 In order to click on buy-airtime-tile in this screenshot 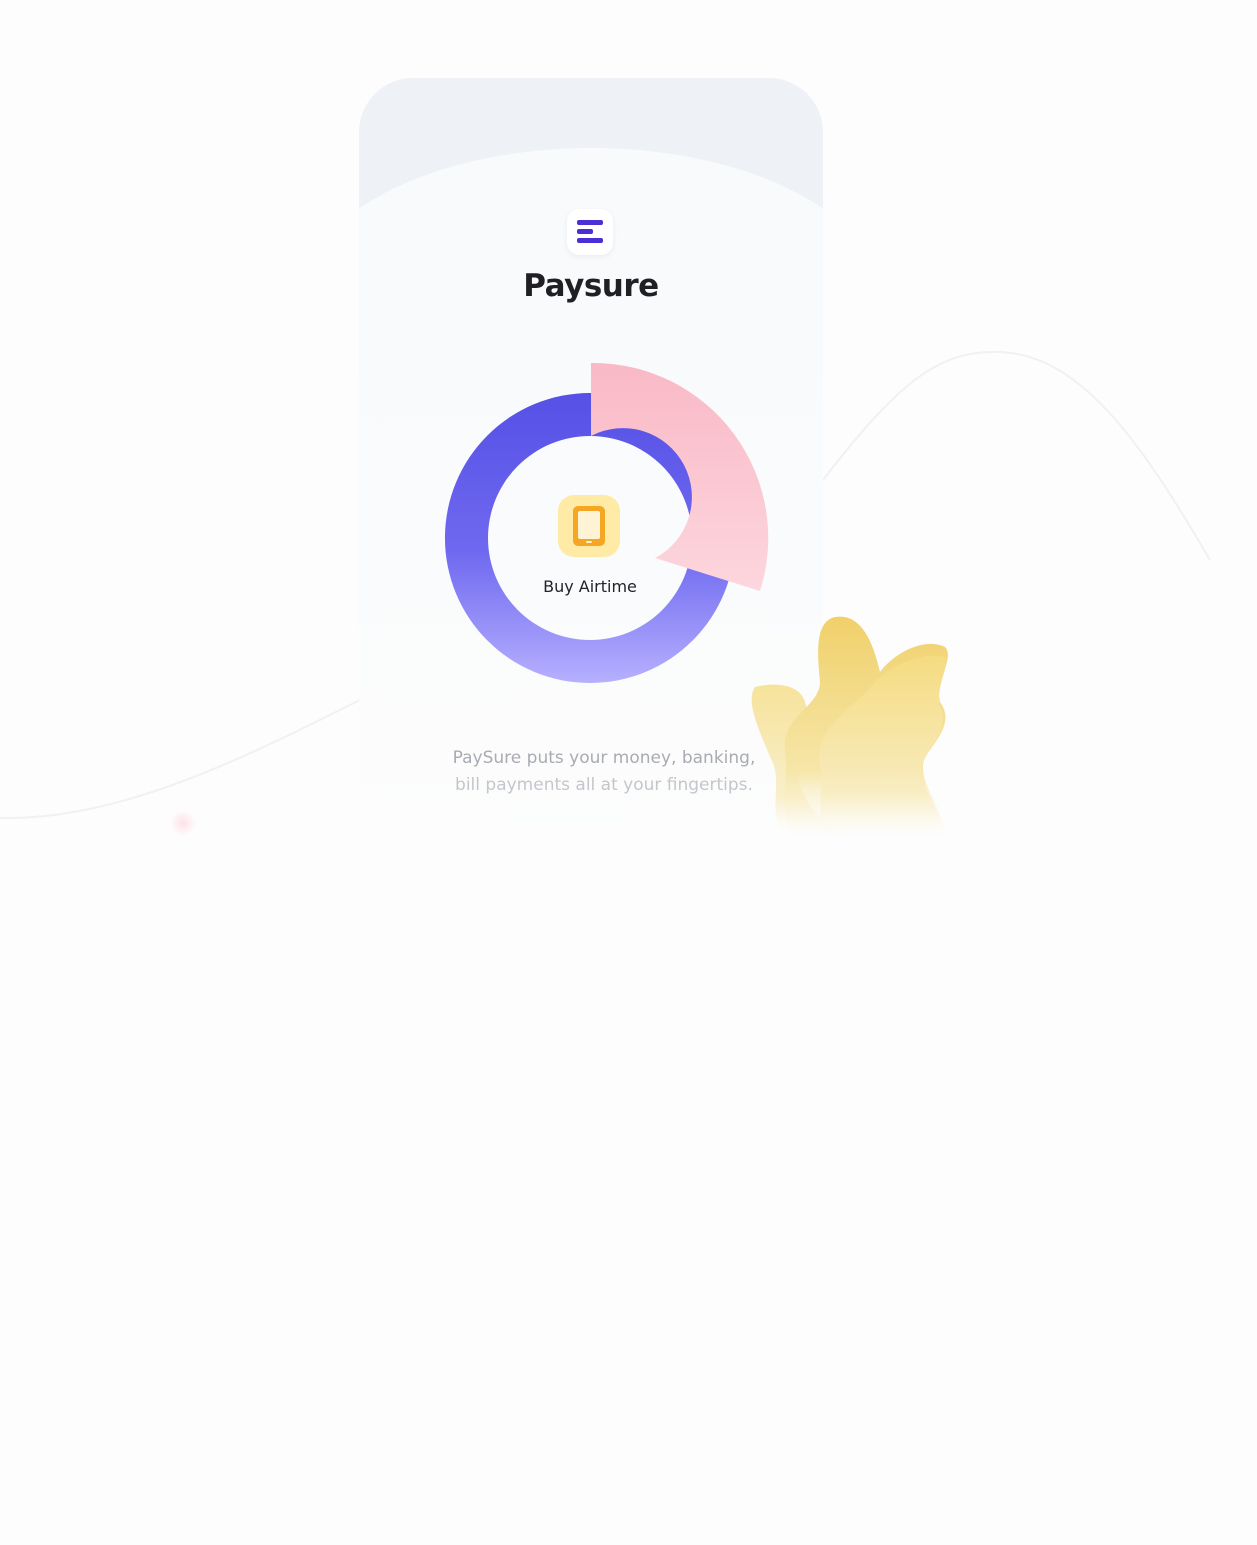, I will do `click(589, 526)`.